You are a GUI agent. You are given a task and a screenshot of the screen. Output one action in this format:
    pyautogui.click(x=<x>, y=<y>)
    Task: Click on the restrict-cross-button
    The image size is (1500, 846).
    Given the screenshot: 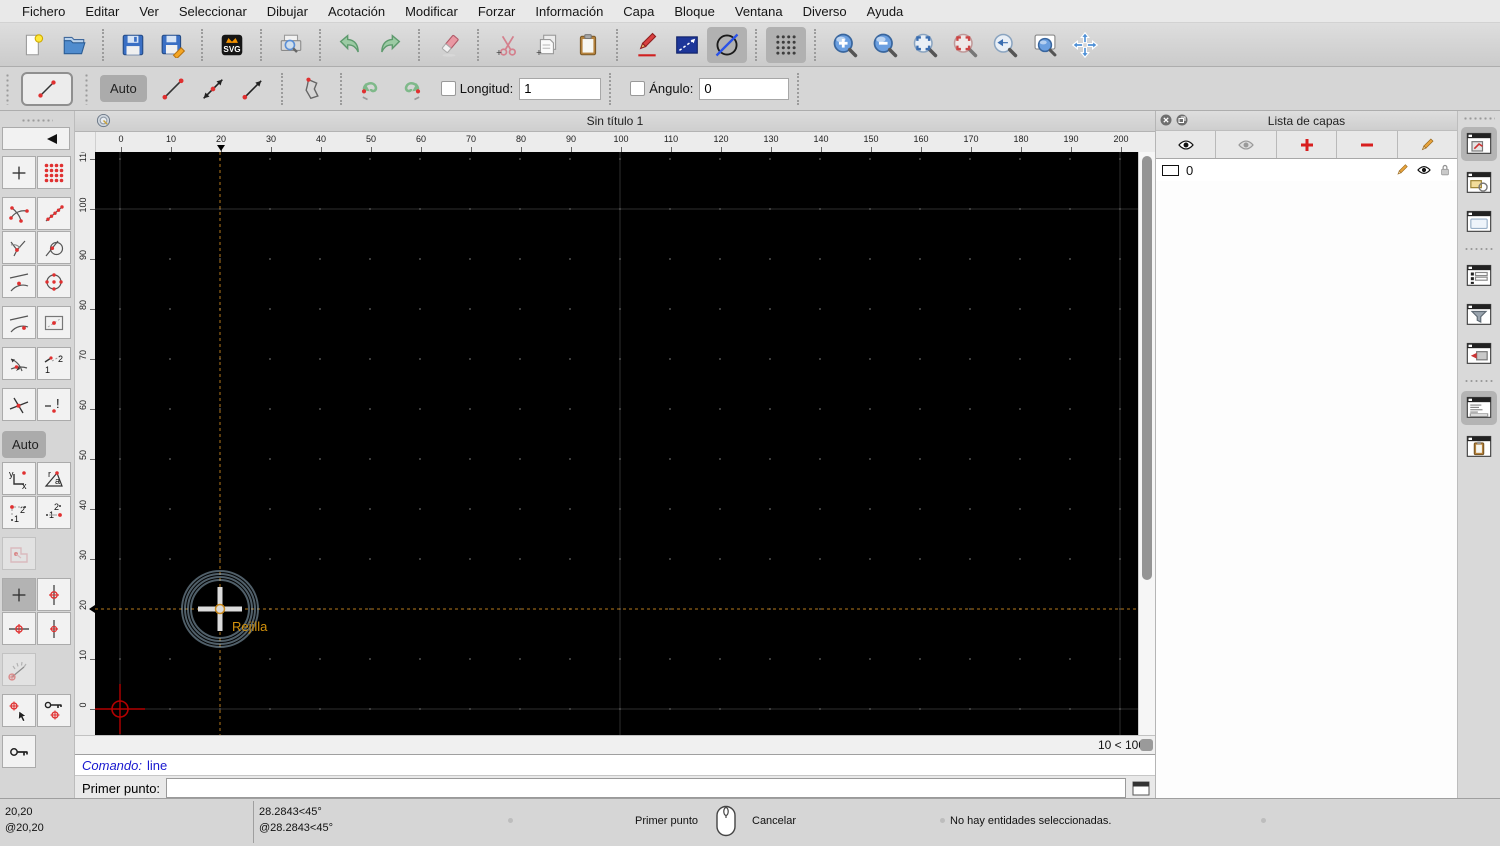 What is the action you would take?
    pyautogui.click(x=19, y=404)
    